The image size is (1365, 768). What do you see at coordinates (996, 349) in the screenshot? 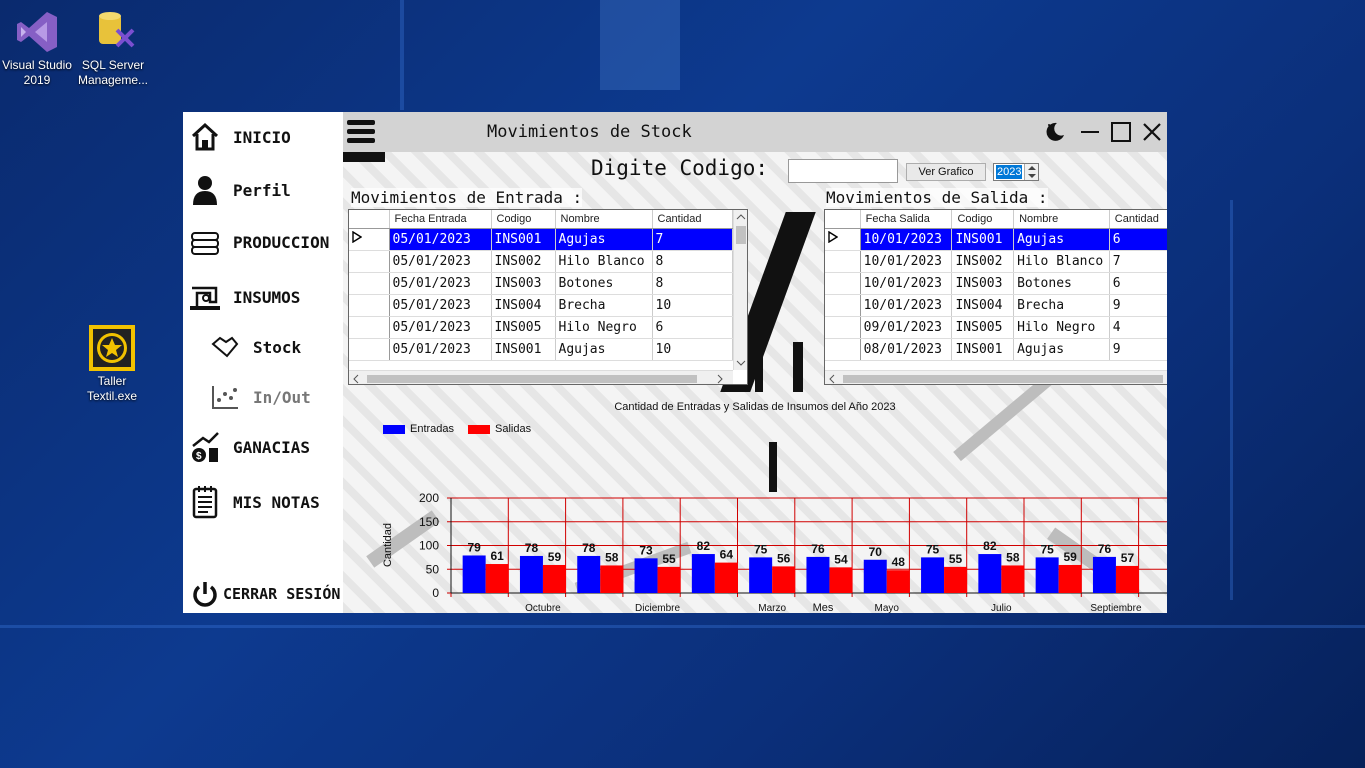
I see `table-row: 08/01/2023 INS001 Agujas 9` at bounding box center [996, 349].